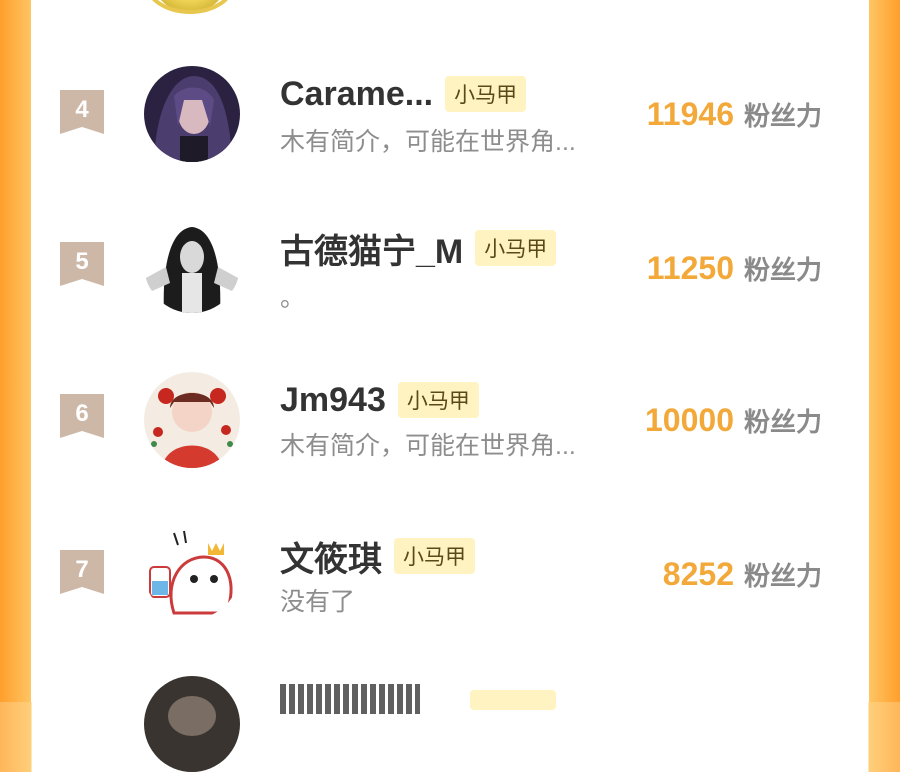 This screenshot has height=772, width=900. Describe the element at coordinates (350, 699) in the screenshot. I see `user-name-partial` at that location.